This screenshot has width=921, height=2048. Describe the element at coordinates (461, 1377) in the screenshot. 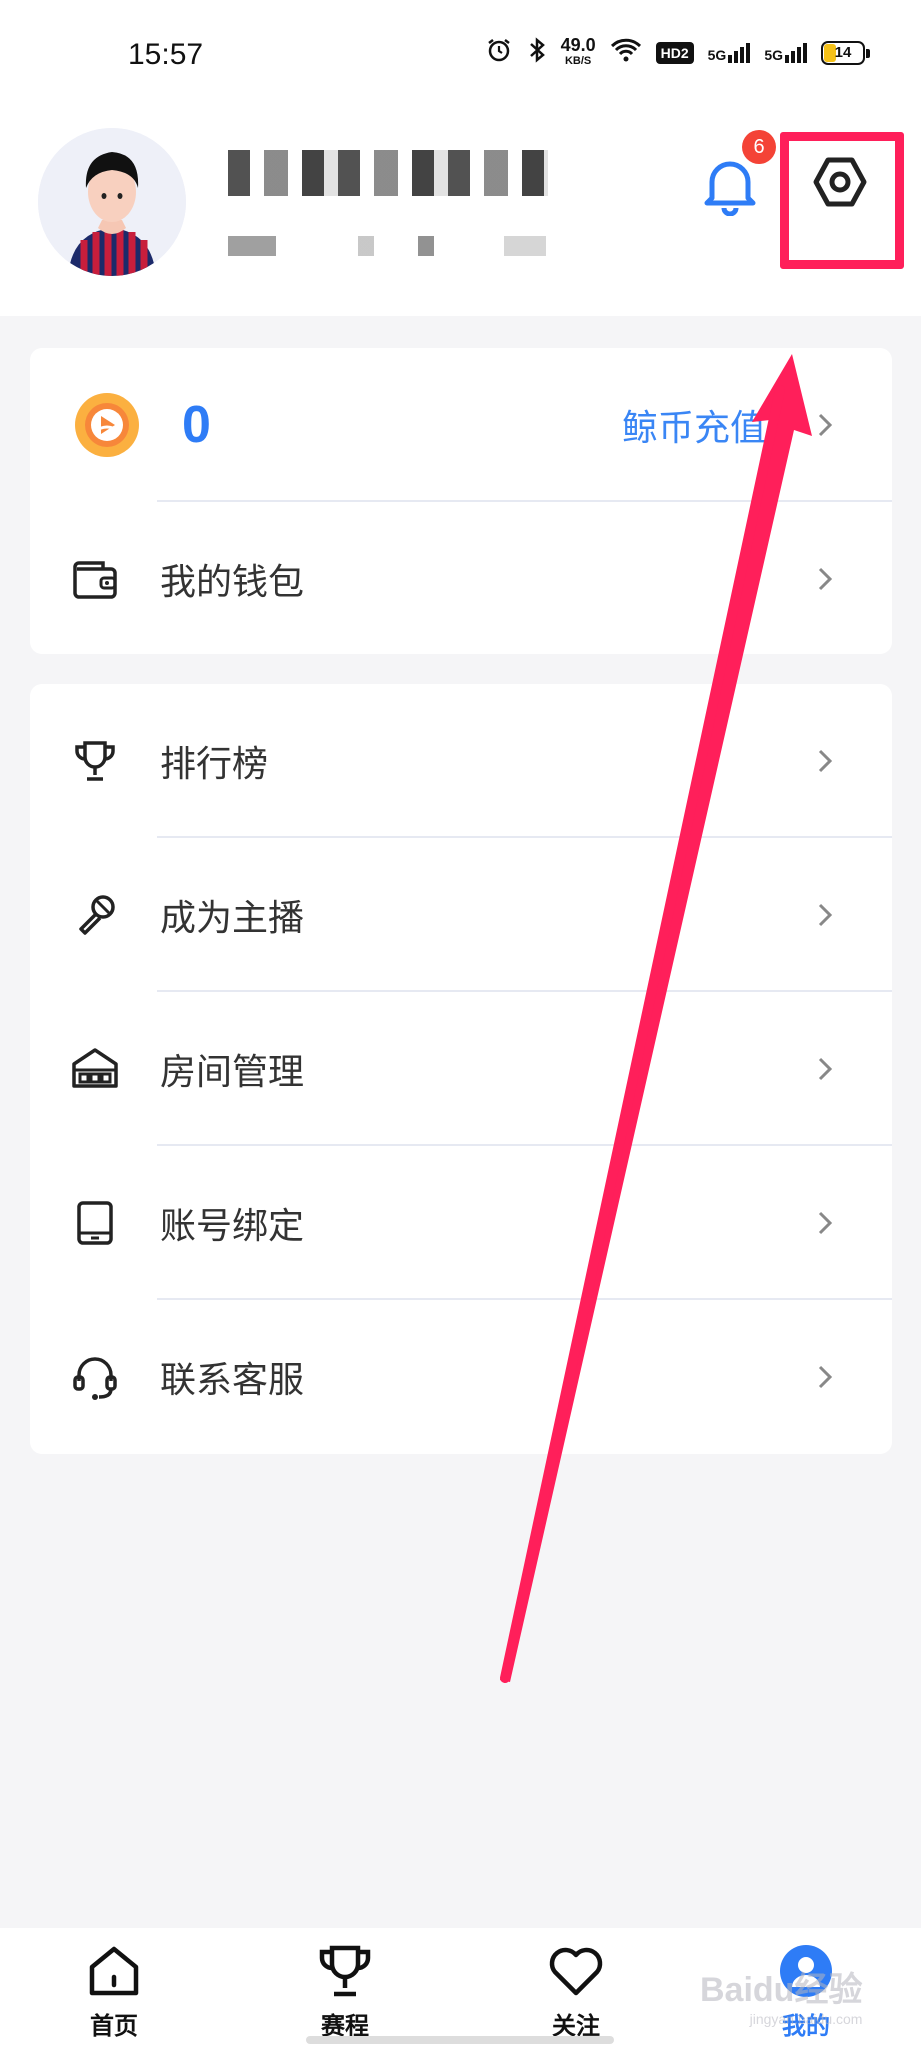

I see `menu-item-customer-service: 联系客服` at that location.